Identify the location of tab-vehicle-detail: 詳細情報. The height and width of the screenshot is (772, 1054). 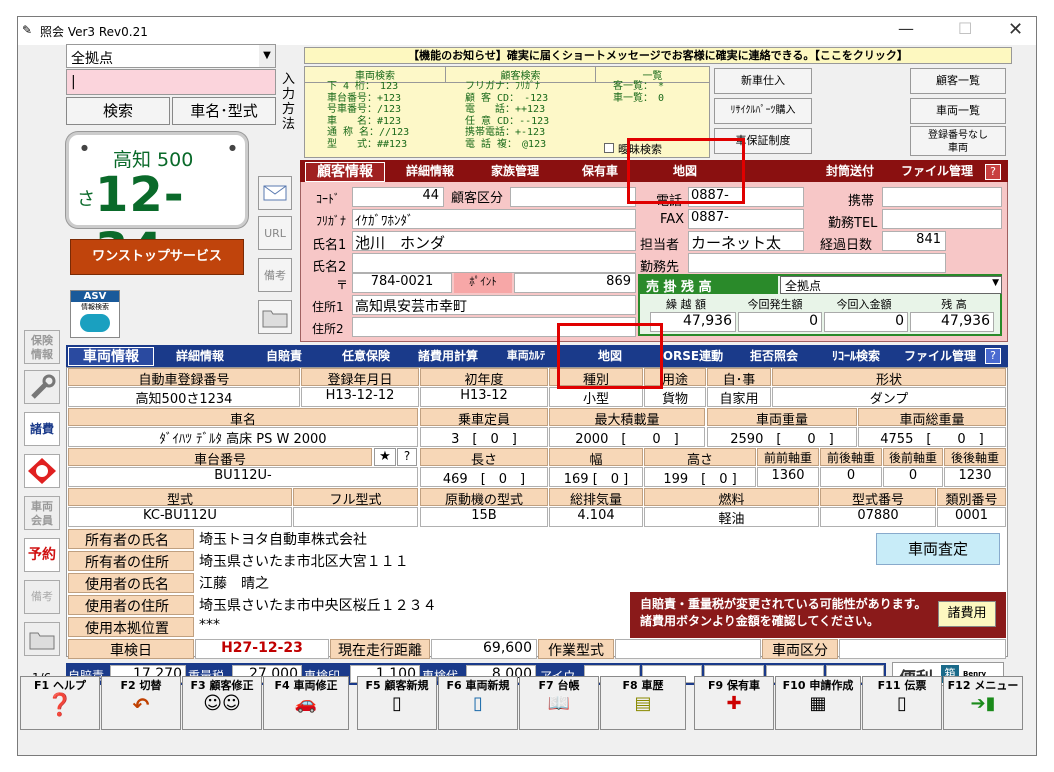
(200, 356).